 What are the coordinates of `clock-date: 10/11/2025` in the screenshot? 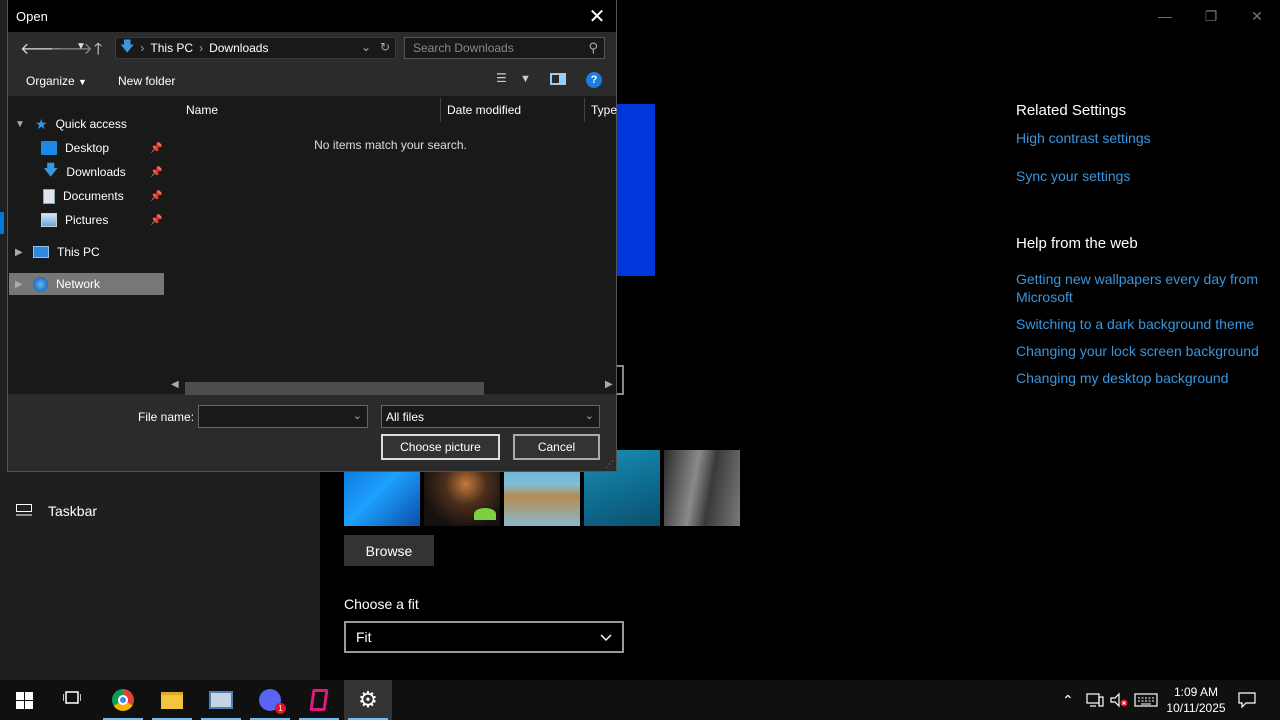 It's located at (1196, 708).